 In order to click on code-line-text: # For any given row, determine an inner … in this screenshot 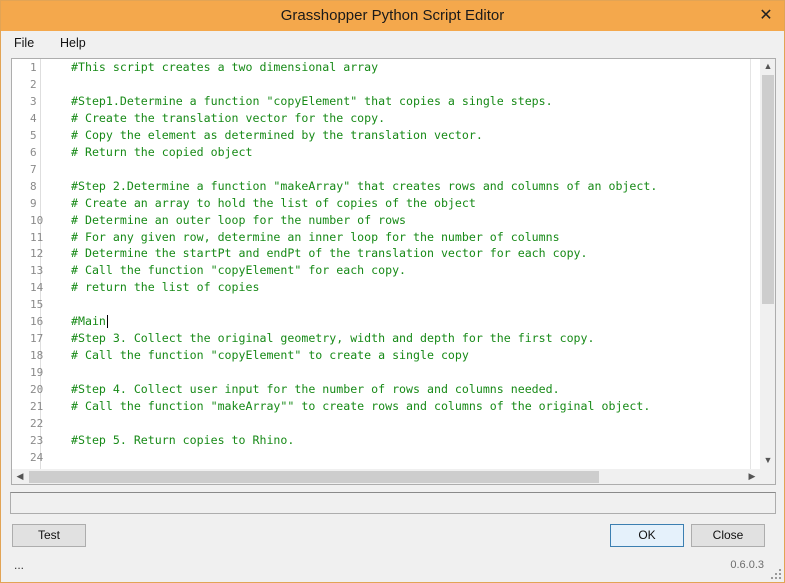, I will do `click(315, 236)`.